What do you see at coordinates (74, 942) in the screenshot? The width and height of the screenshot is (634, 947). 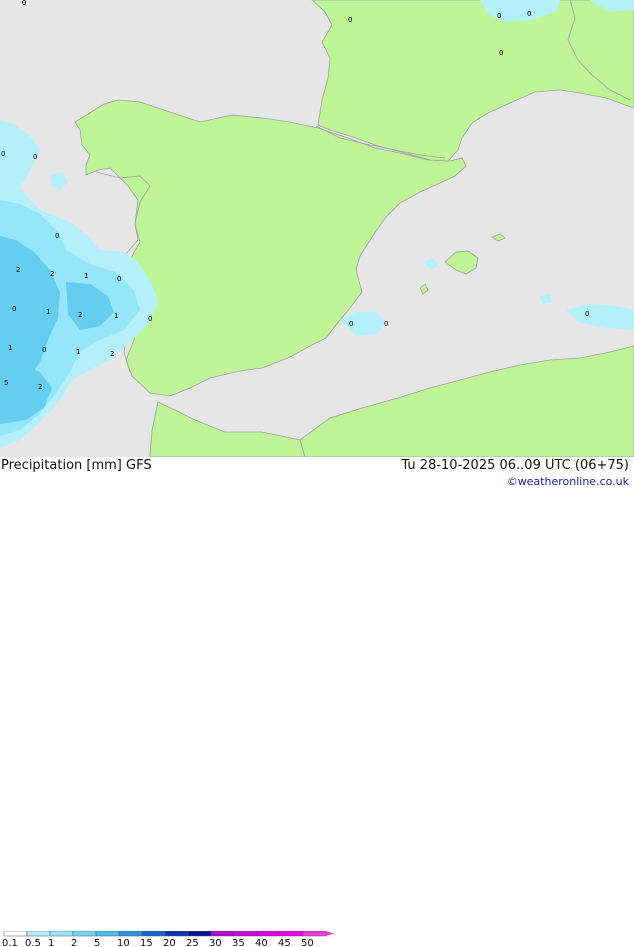 I see `legend-label: 2` at bounding box center [74, 942].